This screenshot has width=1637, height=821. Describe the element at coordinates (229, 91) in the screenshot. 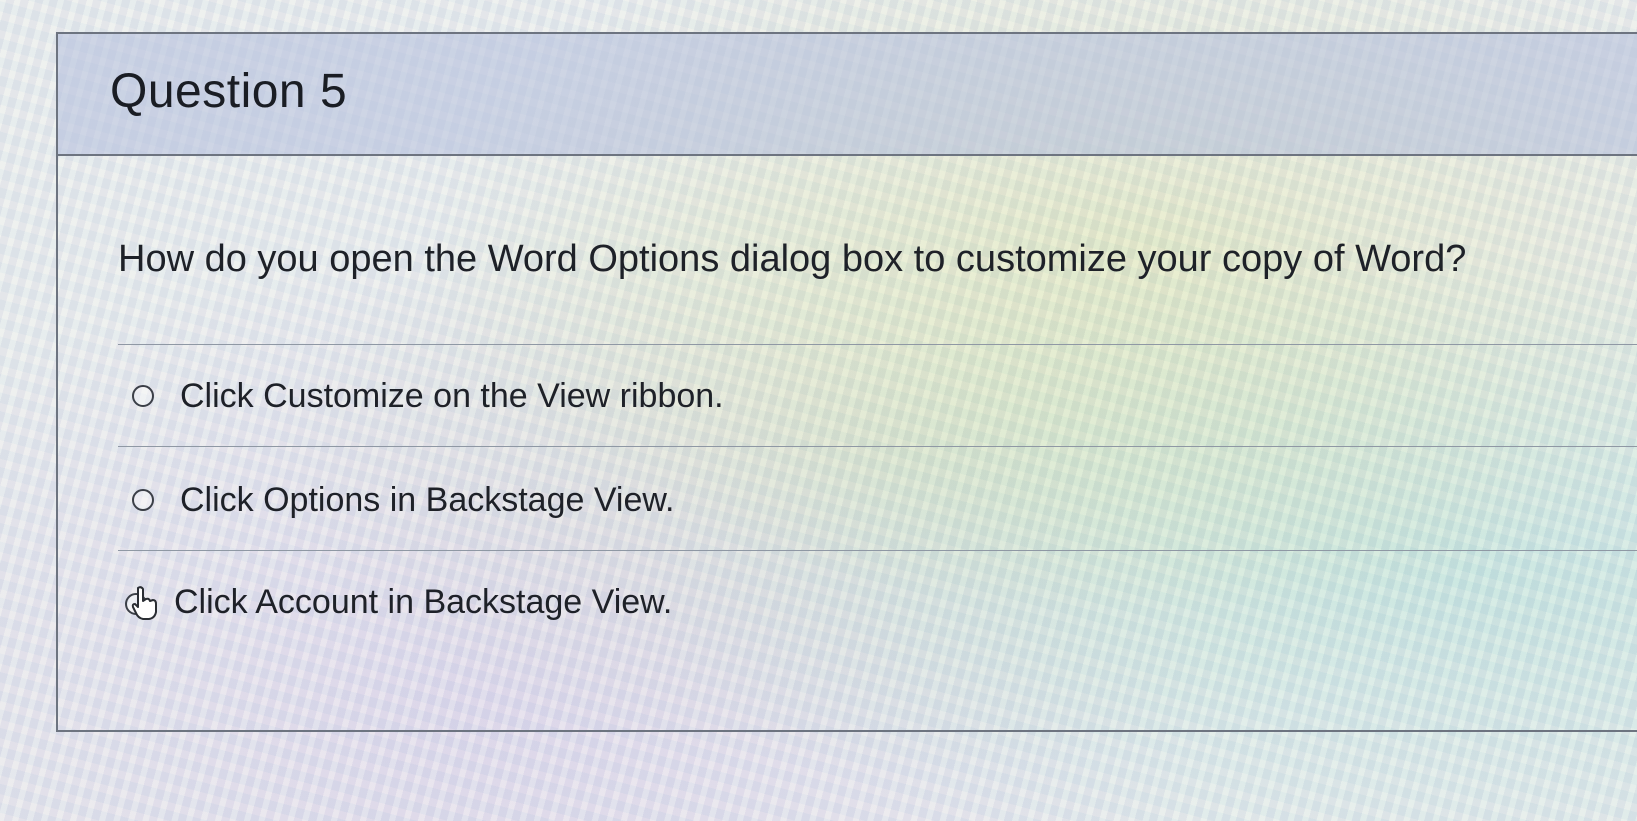

I see `question-title: Question 5` at that location.